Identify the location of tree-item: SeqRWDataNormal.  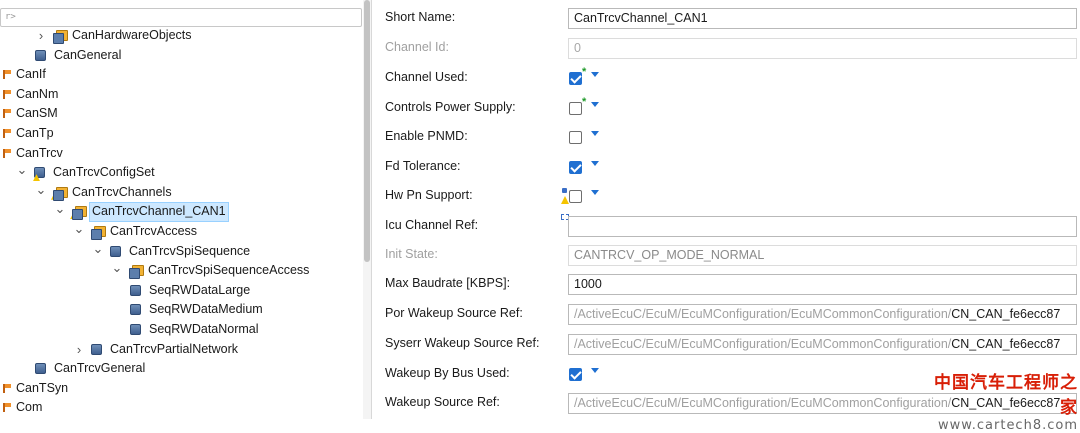
(181, 330).